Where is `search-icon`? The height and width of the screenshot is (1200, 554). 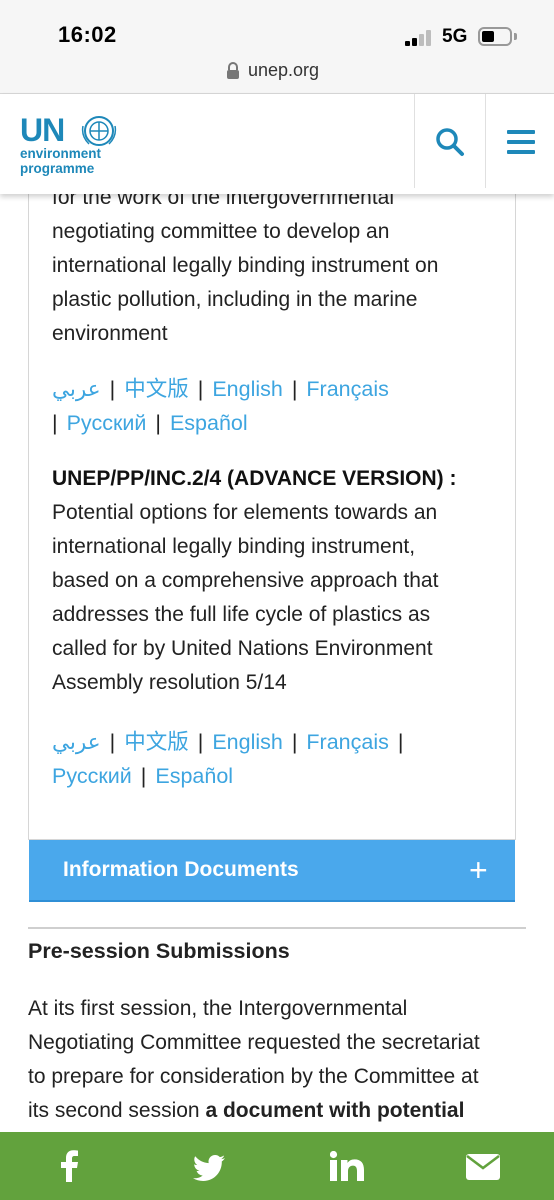
search-icon is located at coordinates (450, 142).